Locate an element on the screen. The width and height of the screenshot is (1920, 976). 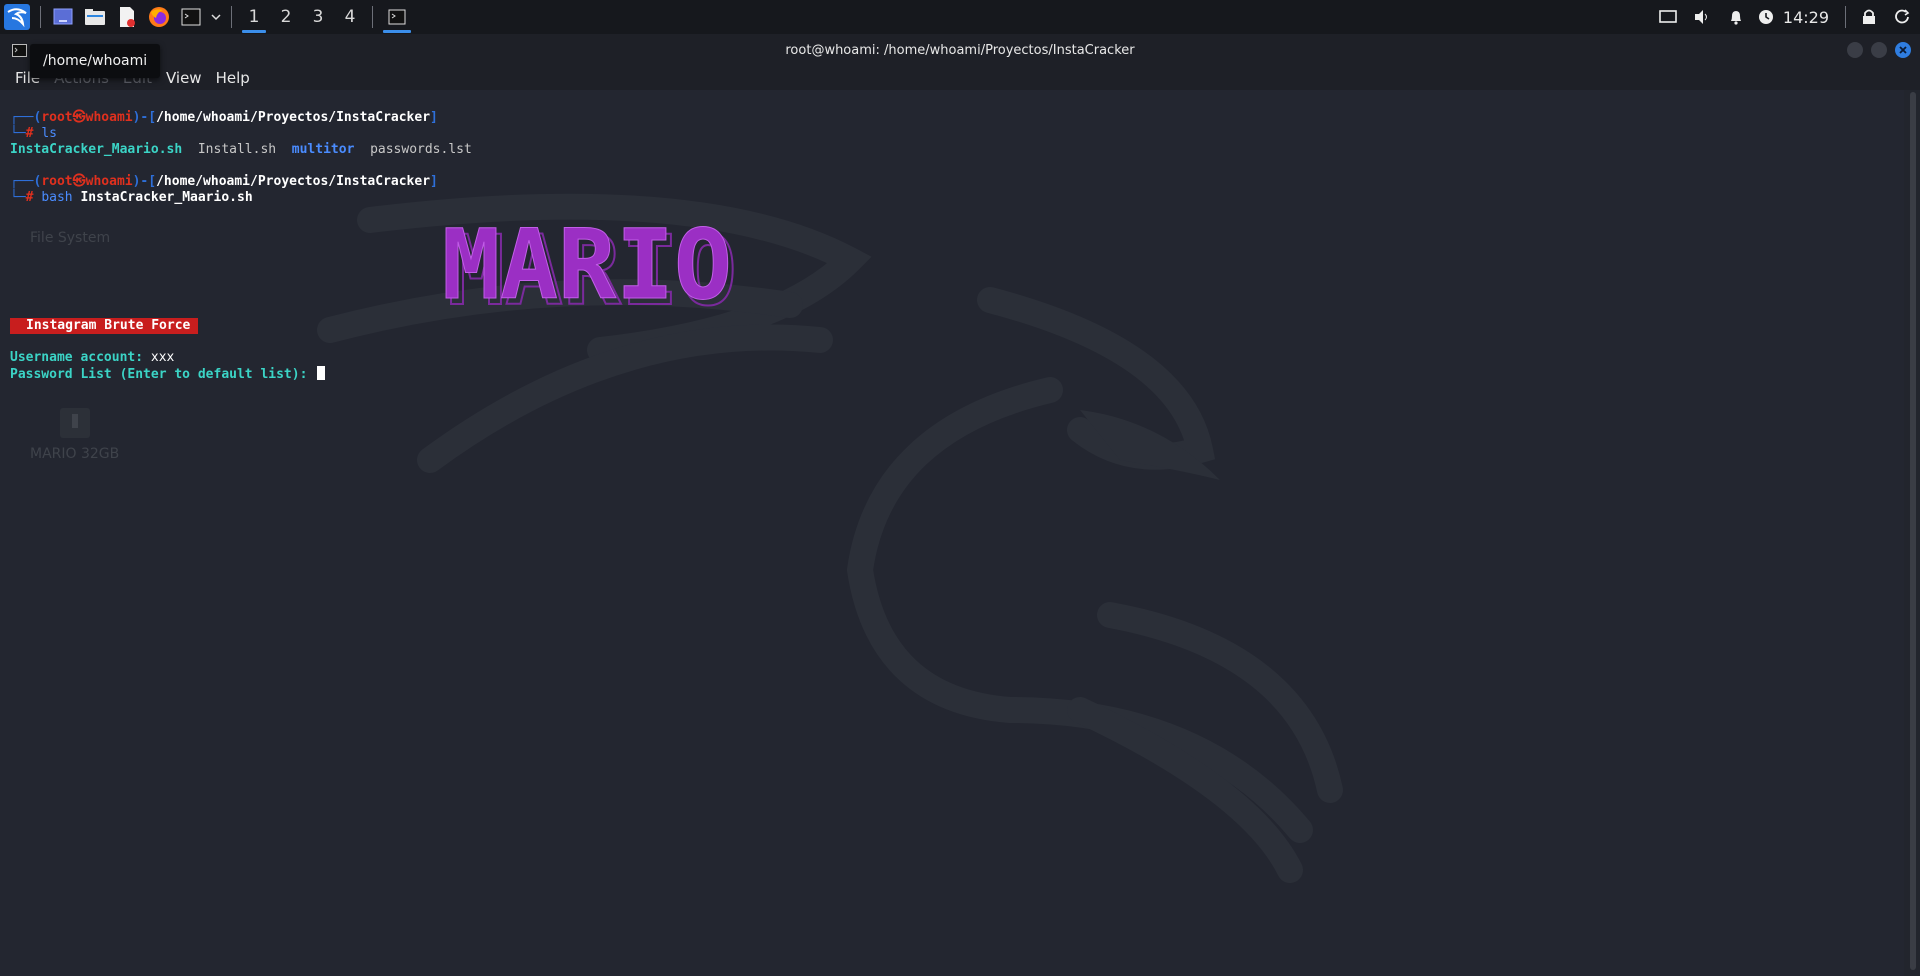
menubar: File Actions Edit View Help is located at coordinates (960, 78).